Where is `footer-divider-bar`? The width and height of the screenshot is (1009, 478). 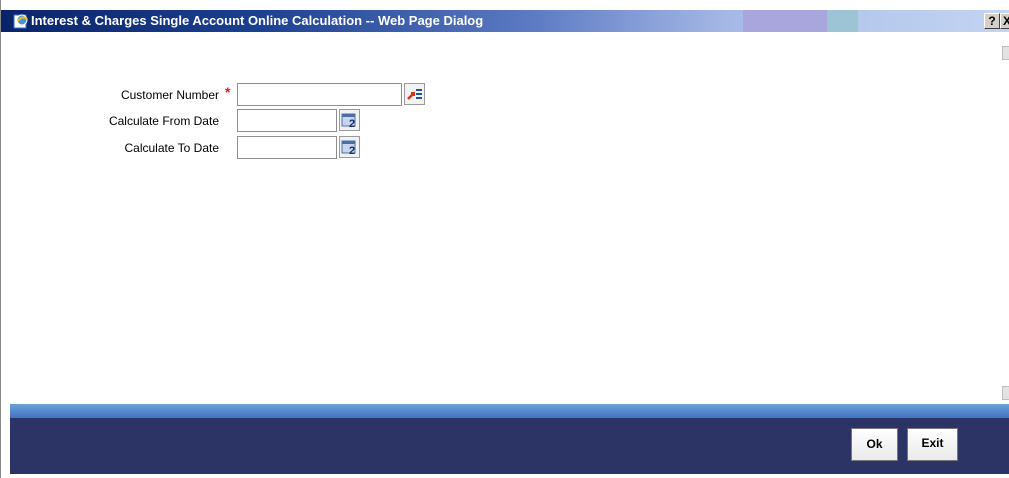 footer-divider-bar is located at coordinates (509, 411).